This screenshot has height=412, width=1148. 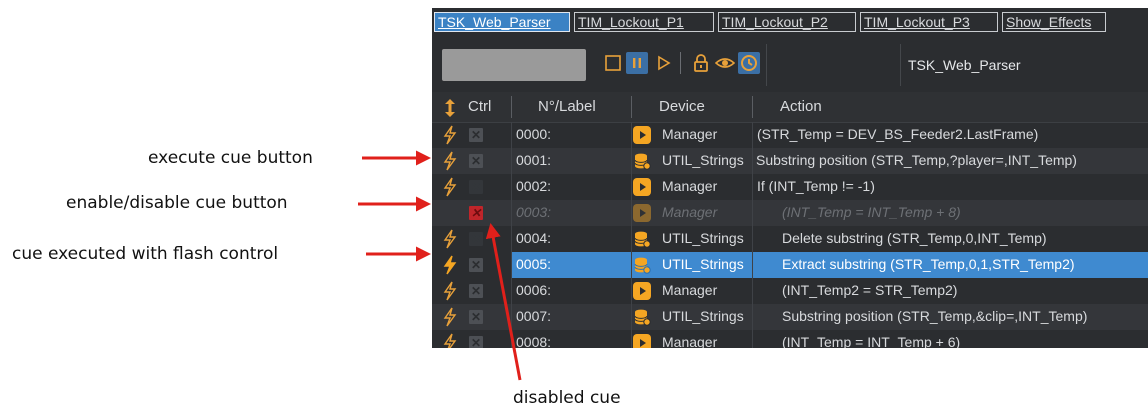 I want to click on annotation-arrows, so click(x=440, y=265).